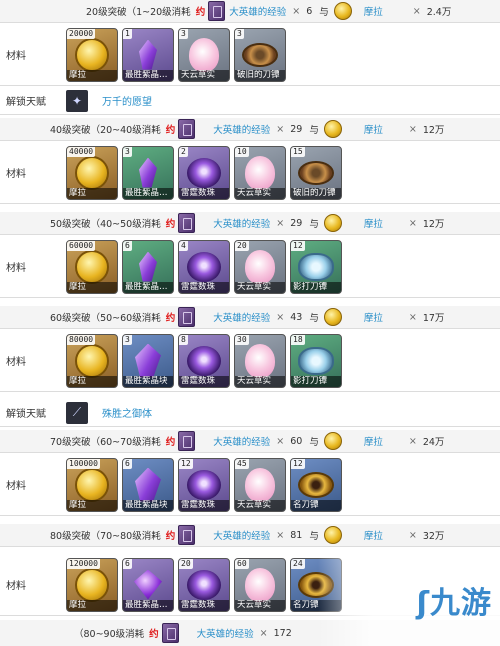  What do you see at coordinates (92, 484) in the screenshot?
I see `material-mora: 100000 摩拉` at bounding box center [92, 484].